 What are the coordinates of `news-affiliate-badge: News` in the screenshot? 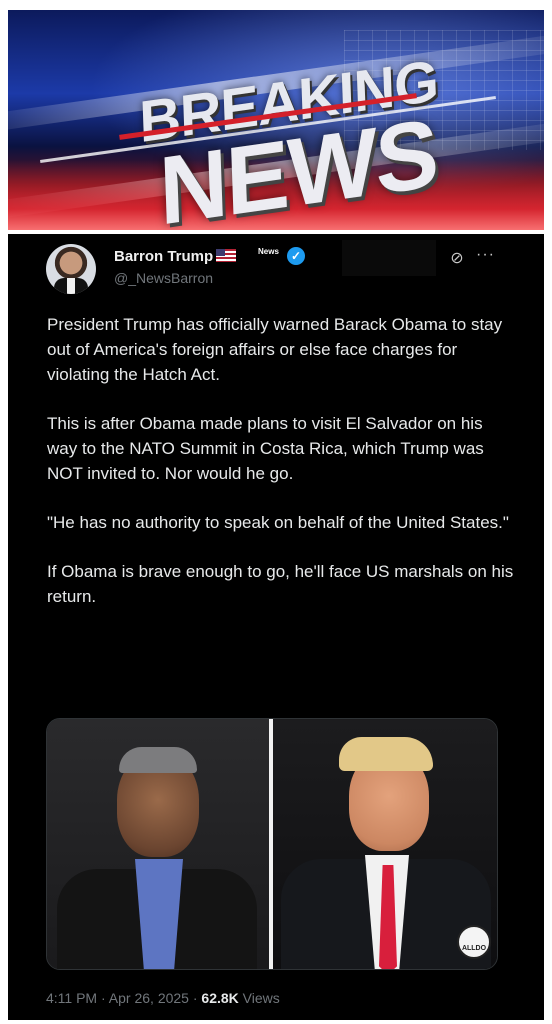 It's located at (268, 251).